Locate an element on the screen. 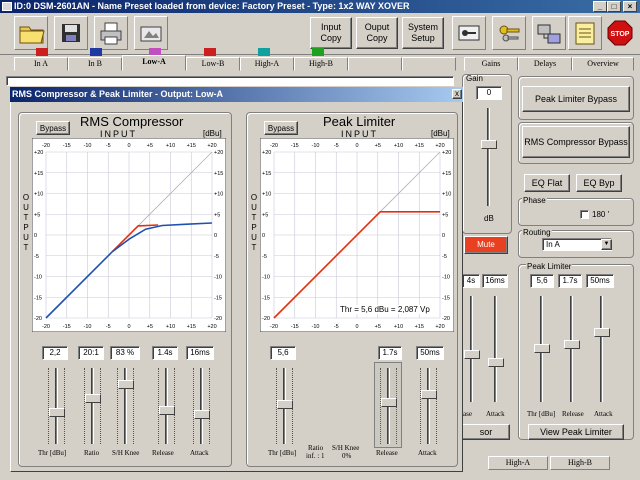 The image size is (640, 480). pl-dialog-release-value: 1.7s is located at coordinates (390, 353).